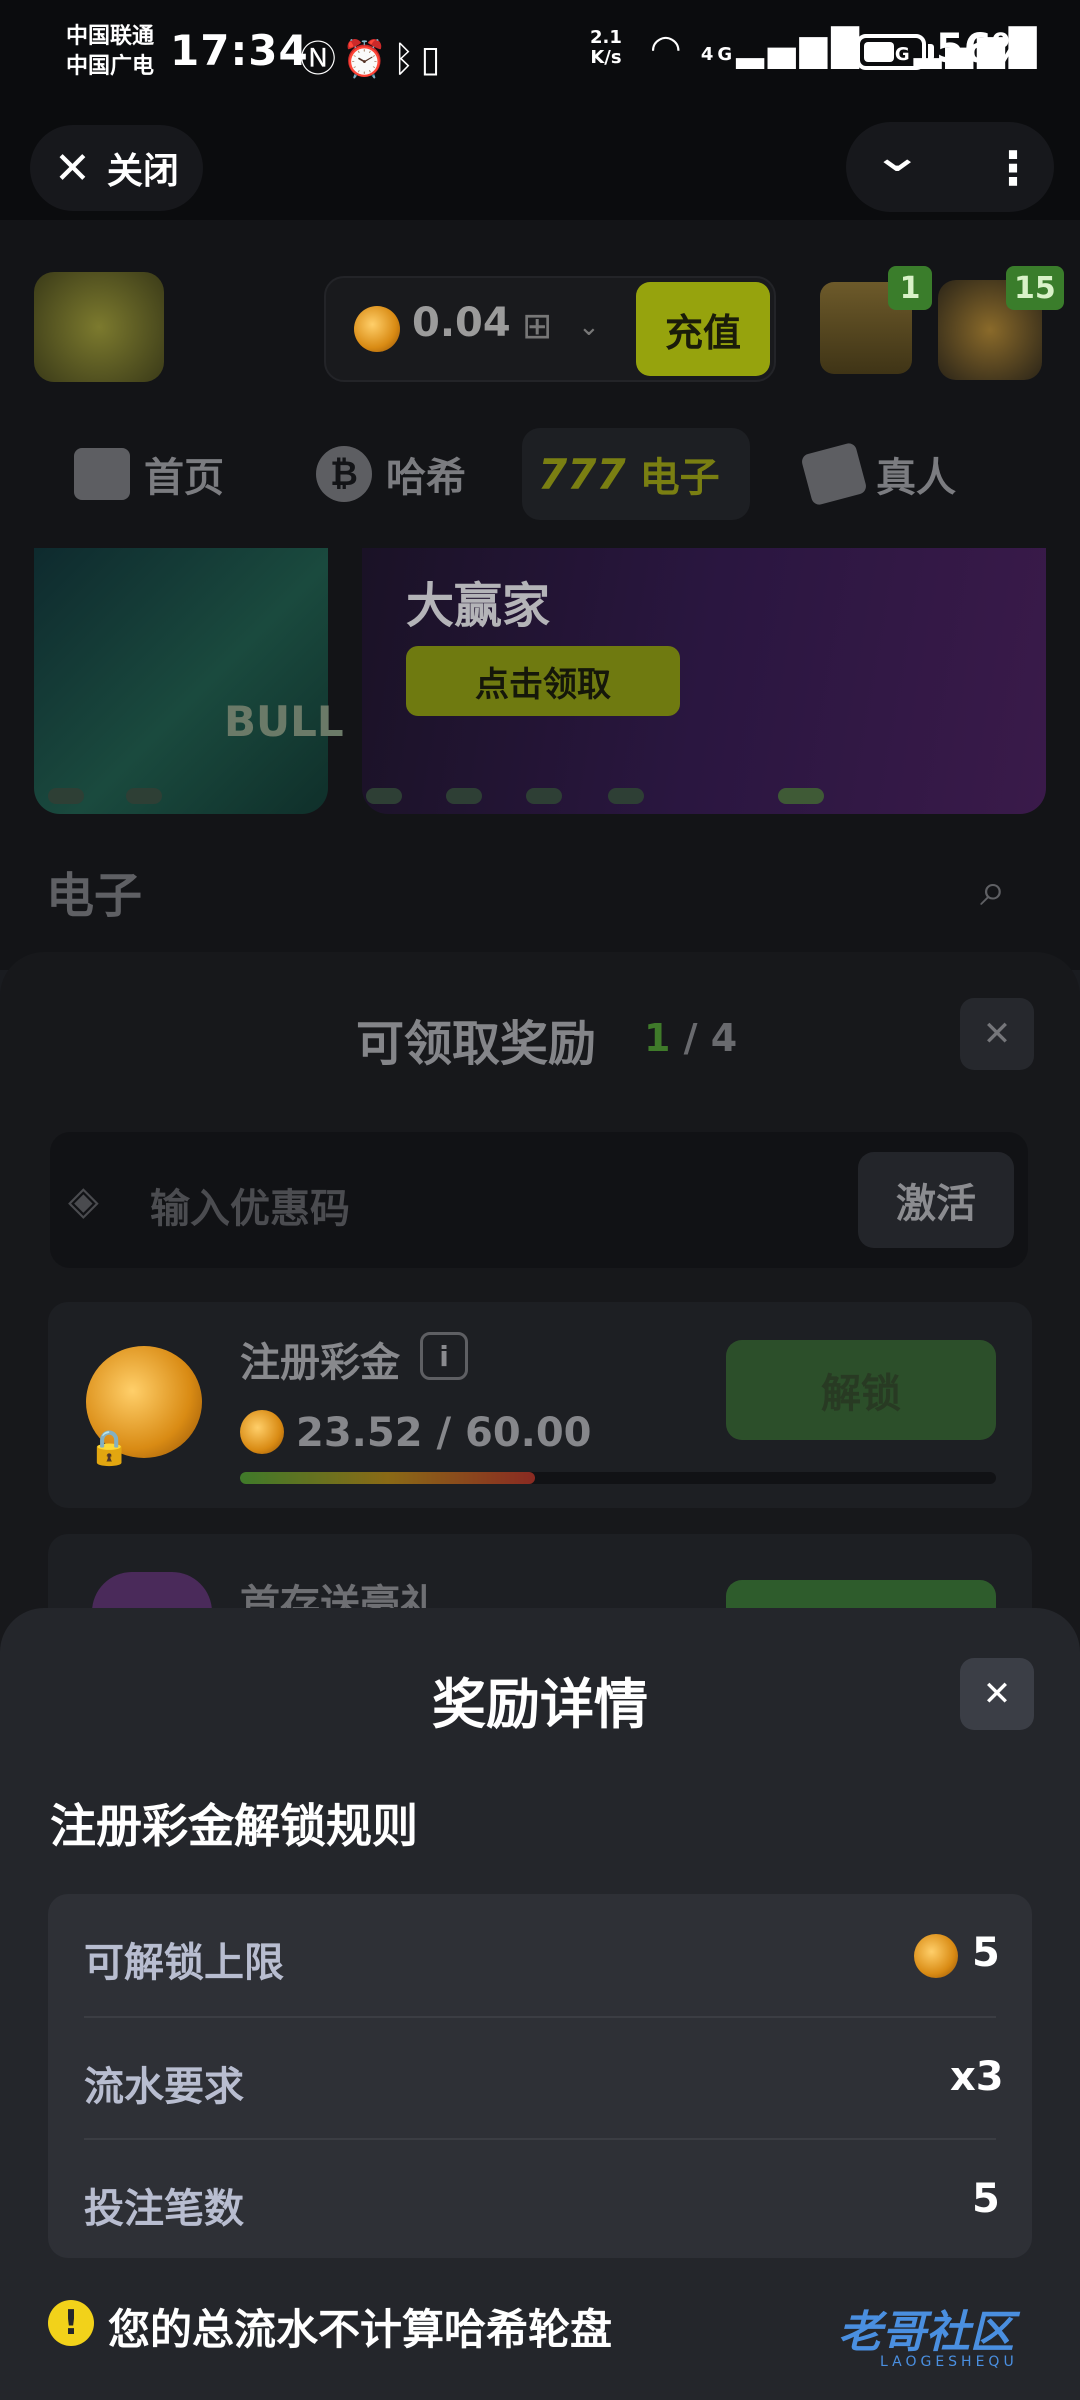 The image size is (1080, 2400). I want to click on tab-live-label: 真人, so click(916, 478).